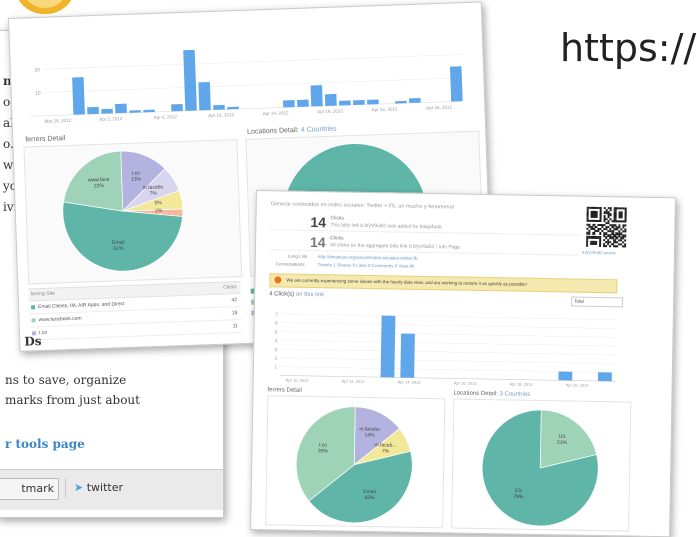  I want to click on stat1-title: Clicks, so click(337, 218).